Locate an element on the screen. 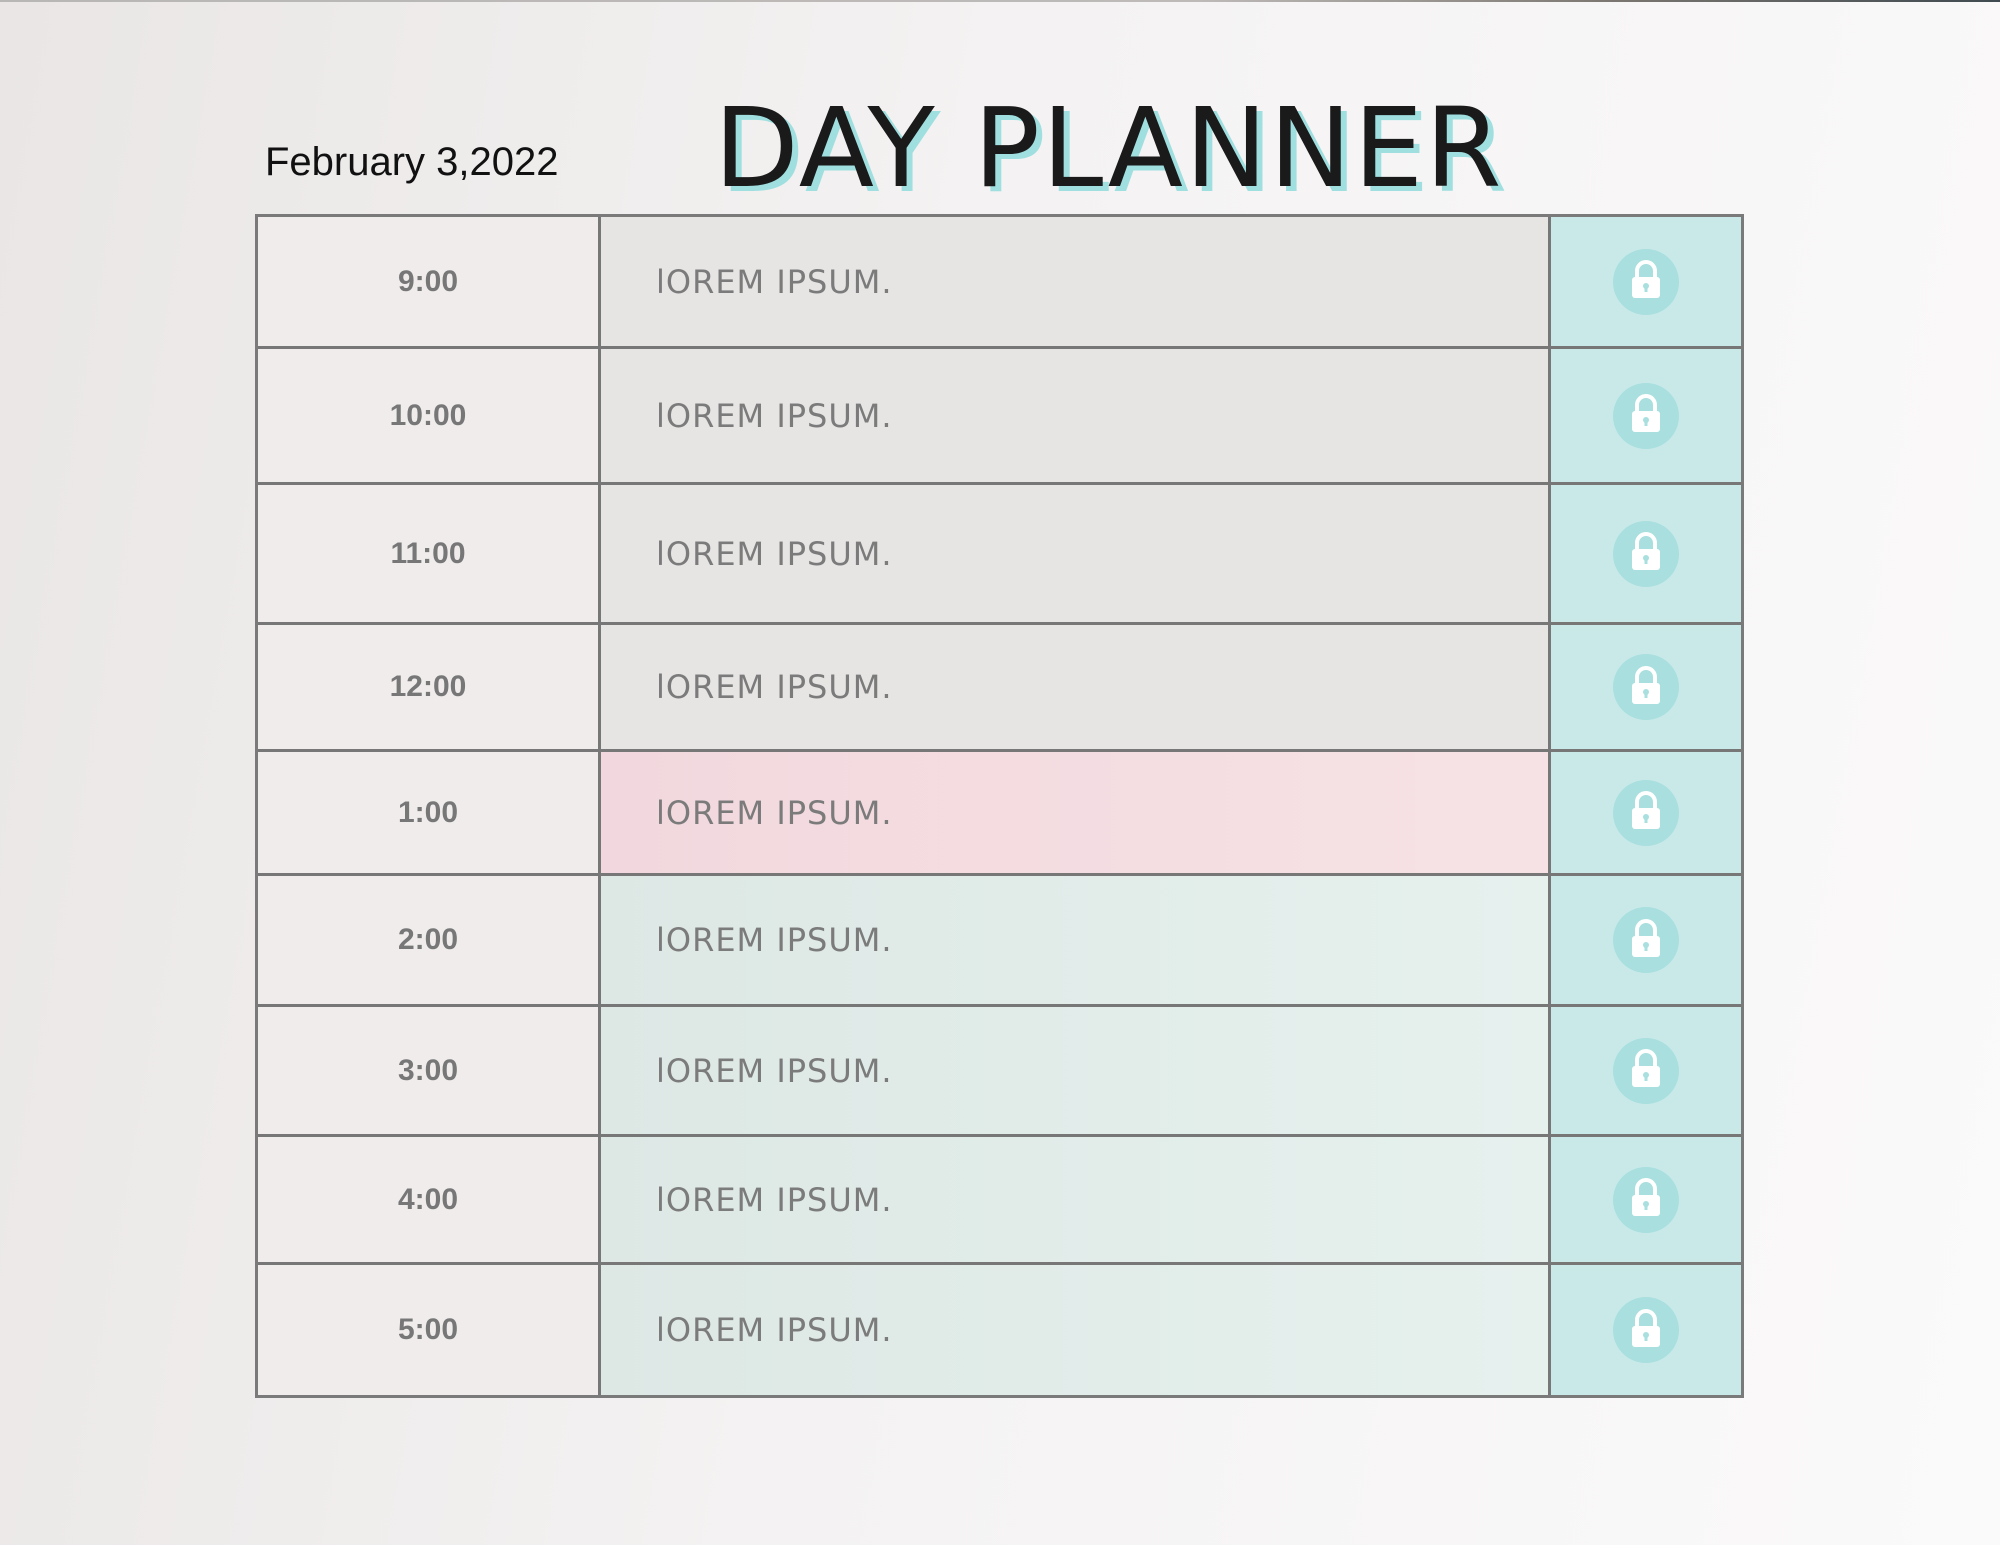 The height and width of the screenshot is (1545, 2000). schedule-row-1: 10:00 lOREM IPSUM. is located at coordinates (999, 417).